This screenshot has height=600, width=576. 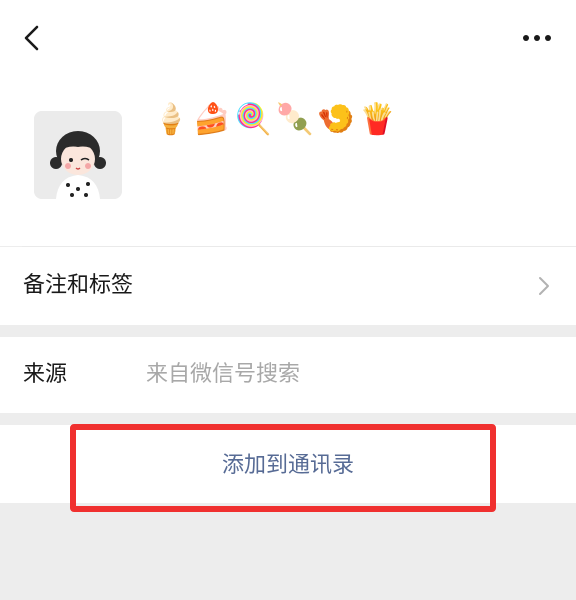 What do you see at coordinates (544, 286) in the screenshot?
I see `chevron-right-icon` at bounding box center [544, 286].